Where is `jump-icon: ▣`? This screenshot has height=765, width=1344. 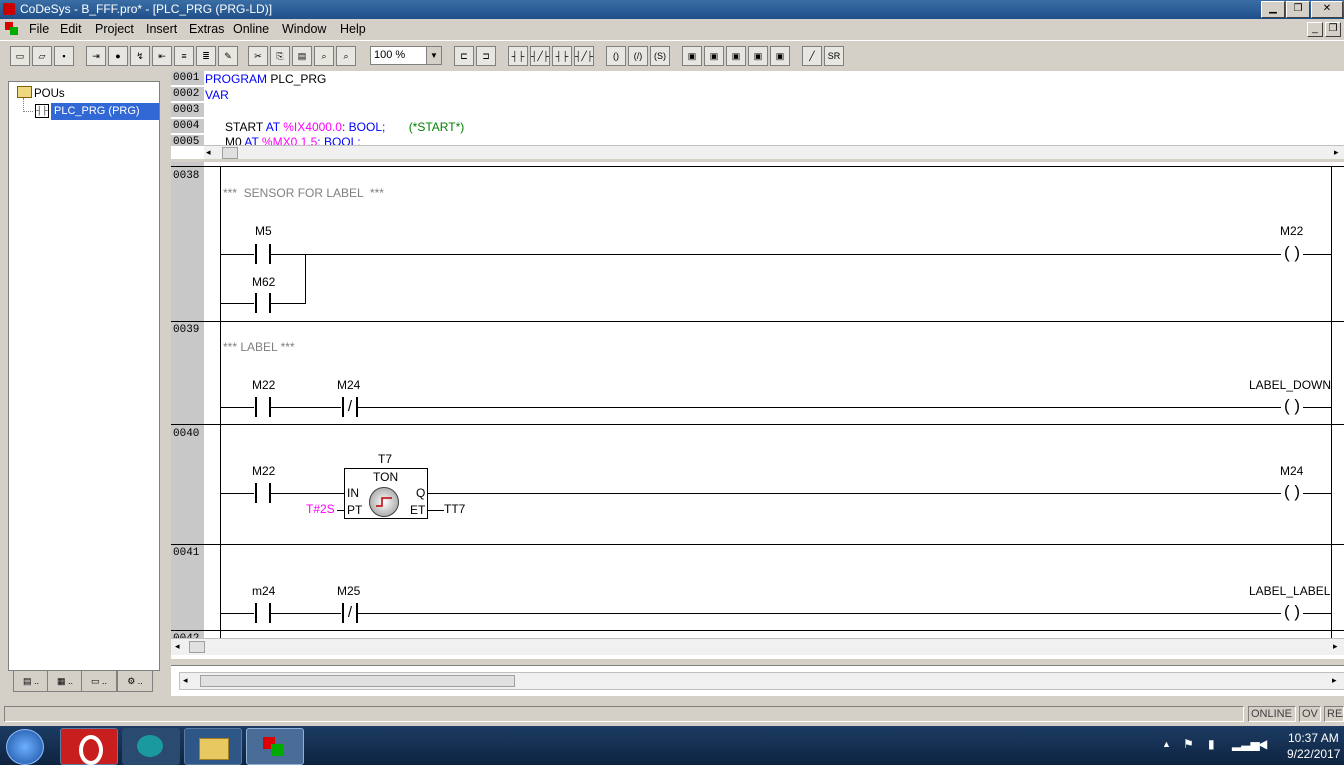 jump-icon: ▣ is located at coordinates (736, 56).